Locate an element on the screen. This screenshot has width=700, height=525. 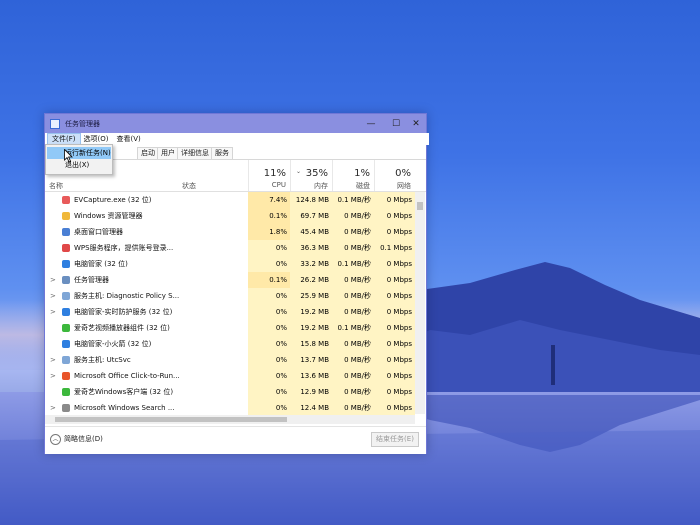
memory-cell: 15.8 MB is located at coordinates (311, 344).